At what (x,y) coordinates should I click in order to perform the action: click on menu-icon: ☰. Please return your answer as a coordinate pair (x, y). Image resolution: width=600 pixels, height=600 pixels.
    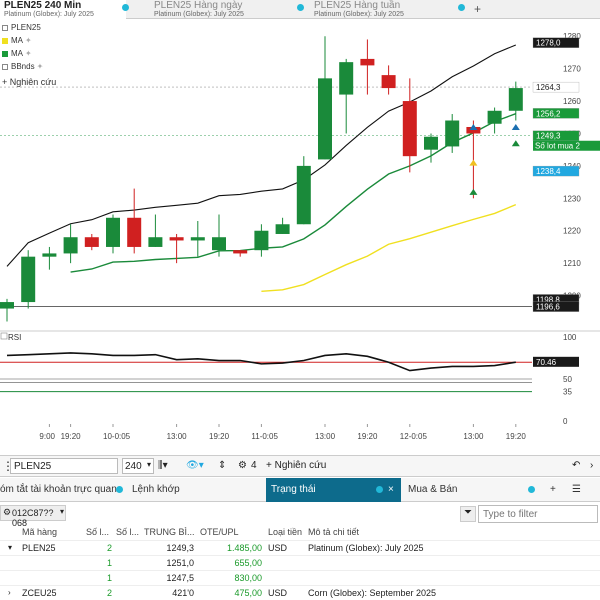
    Looking at the image, I should click on (576, 490).